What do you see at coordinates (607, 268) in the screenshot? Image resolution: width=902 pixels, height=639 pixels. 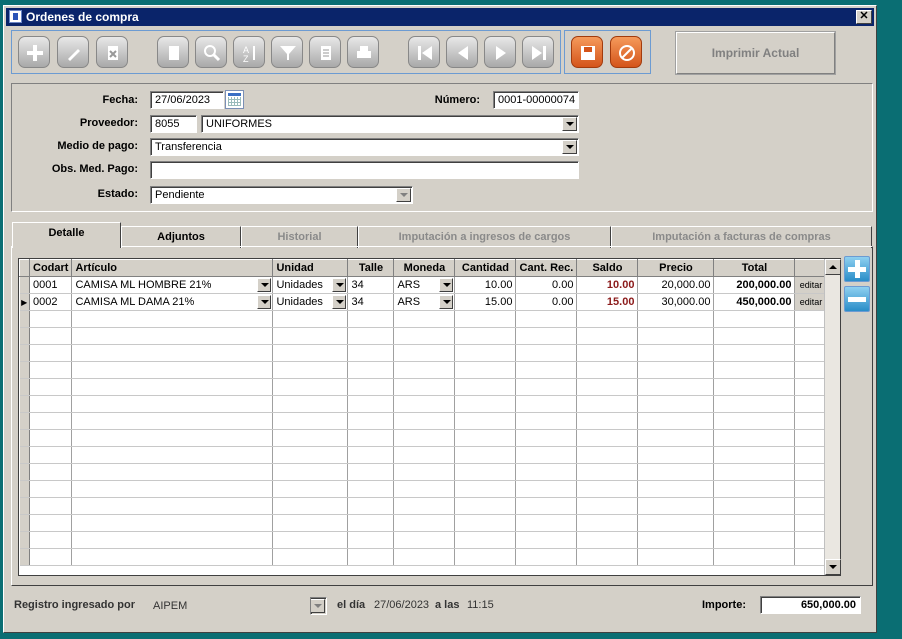 I see `column-header: Saldo` at bounding box center [607, 268].